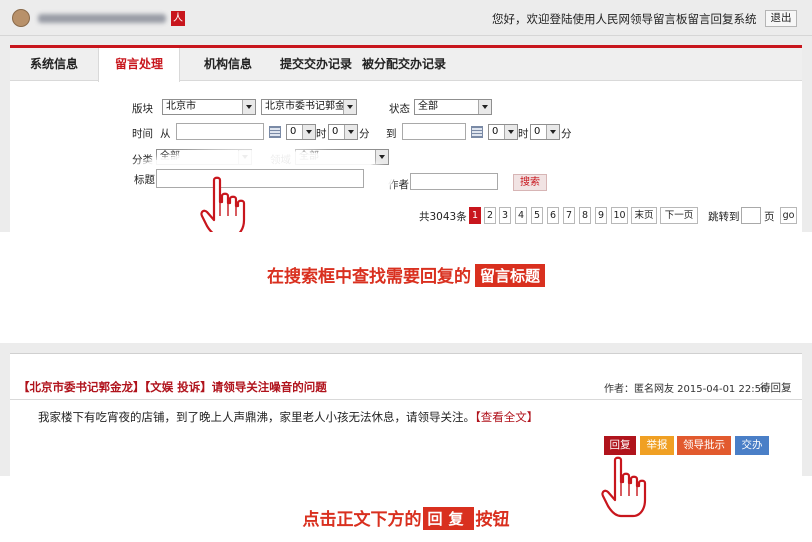 The width and height of the screenshot is (812, 542). I want to click on message-meta: 作者：匿名网友 2015-04-01 22:56, so click(686, 389).